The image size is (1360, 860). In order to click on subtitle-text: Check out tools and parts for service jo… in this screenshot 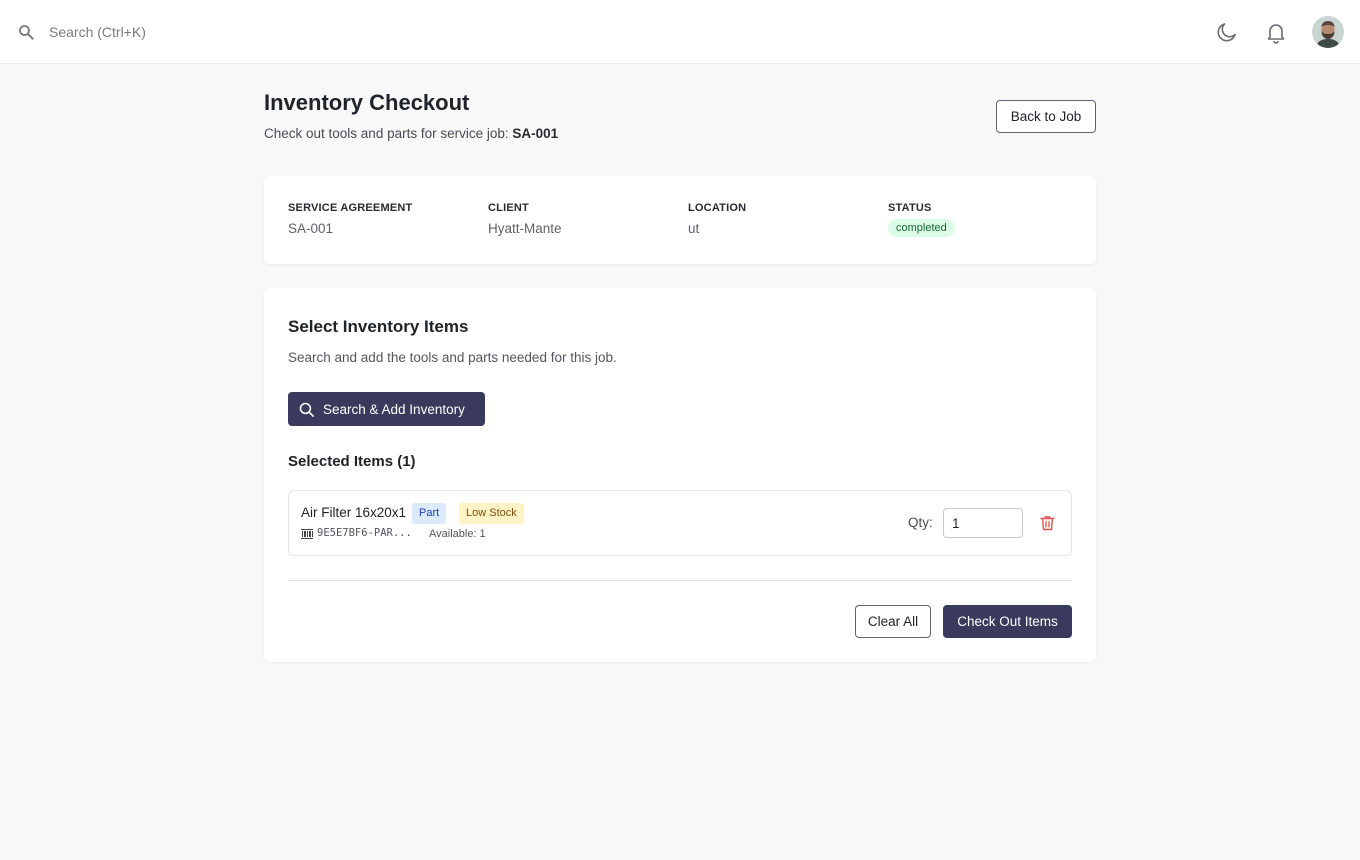, I will do `click(388, 133)`.